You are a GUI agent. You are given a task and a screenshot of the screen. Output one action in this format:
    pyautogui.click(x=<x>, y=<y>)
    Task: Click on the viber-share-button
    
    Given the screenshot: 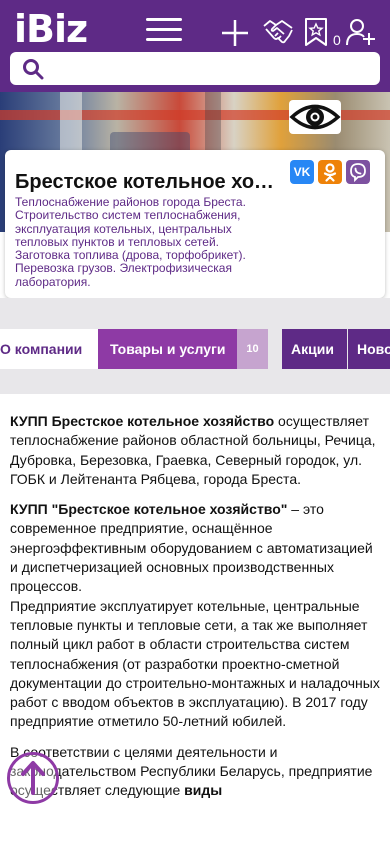 What is the action you would take?
    pyautogui.click(x=358, y=172)
    